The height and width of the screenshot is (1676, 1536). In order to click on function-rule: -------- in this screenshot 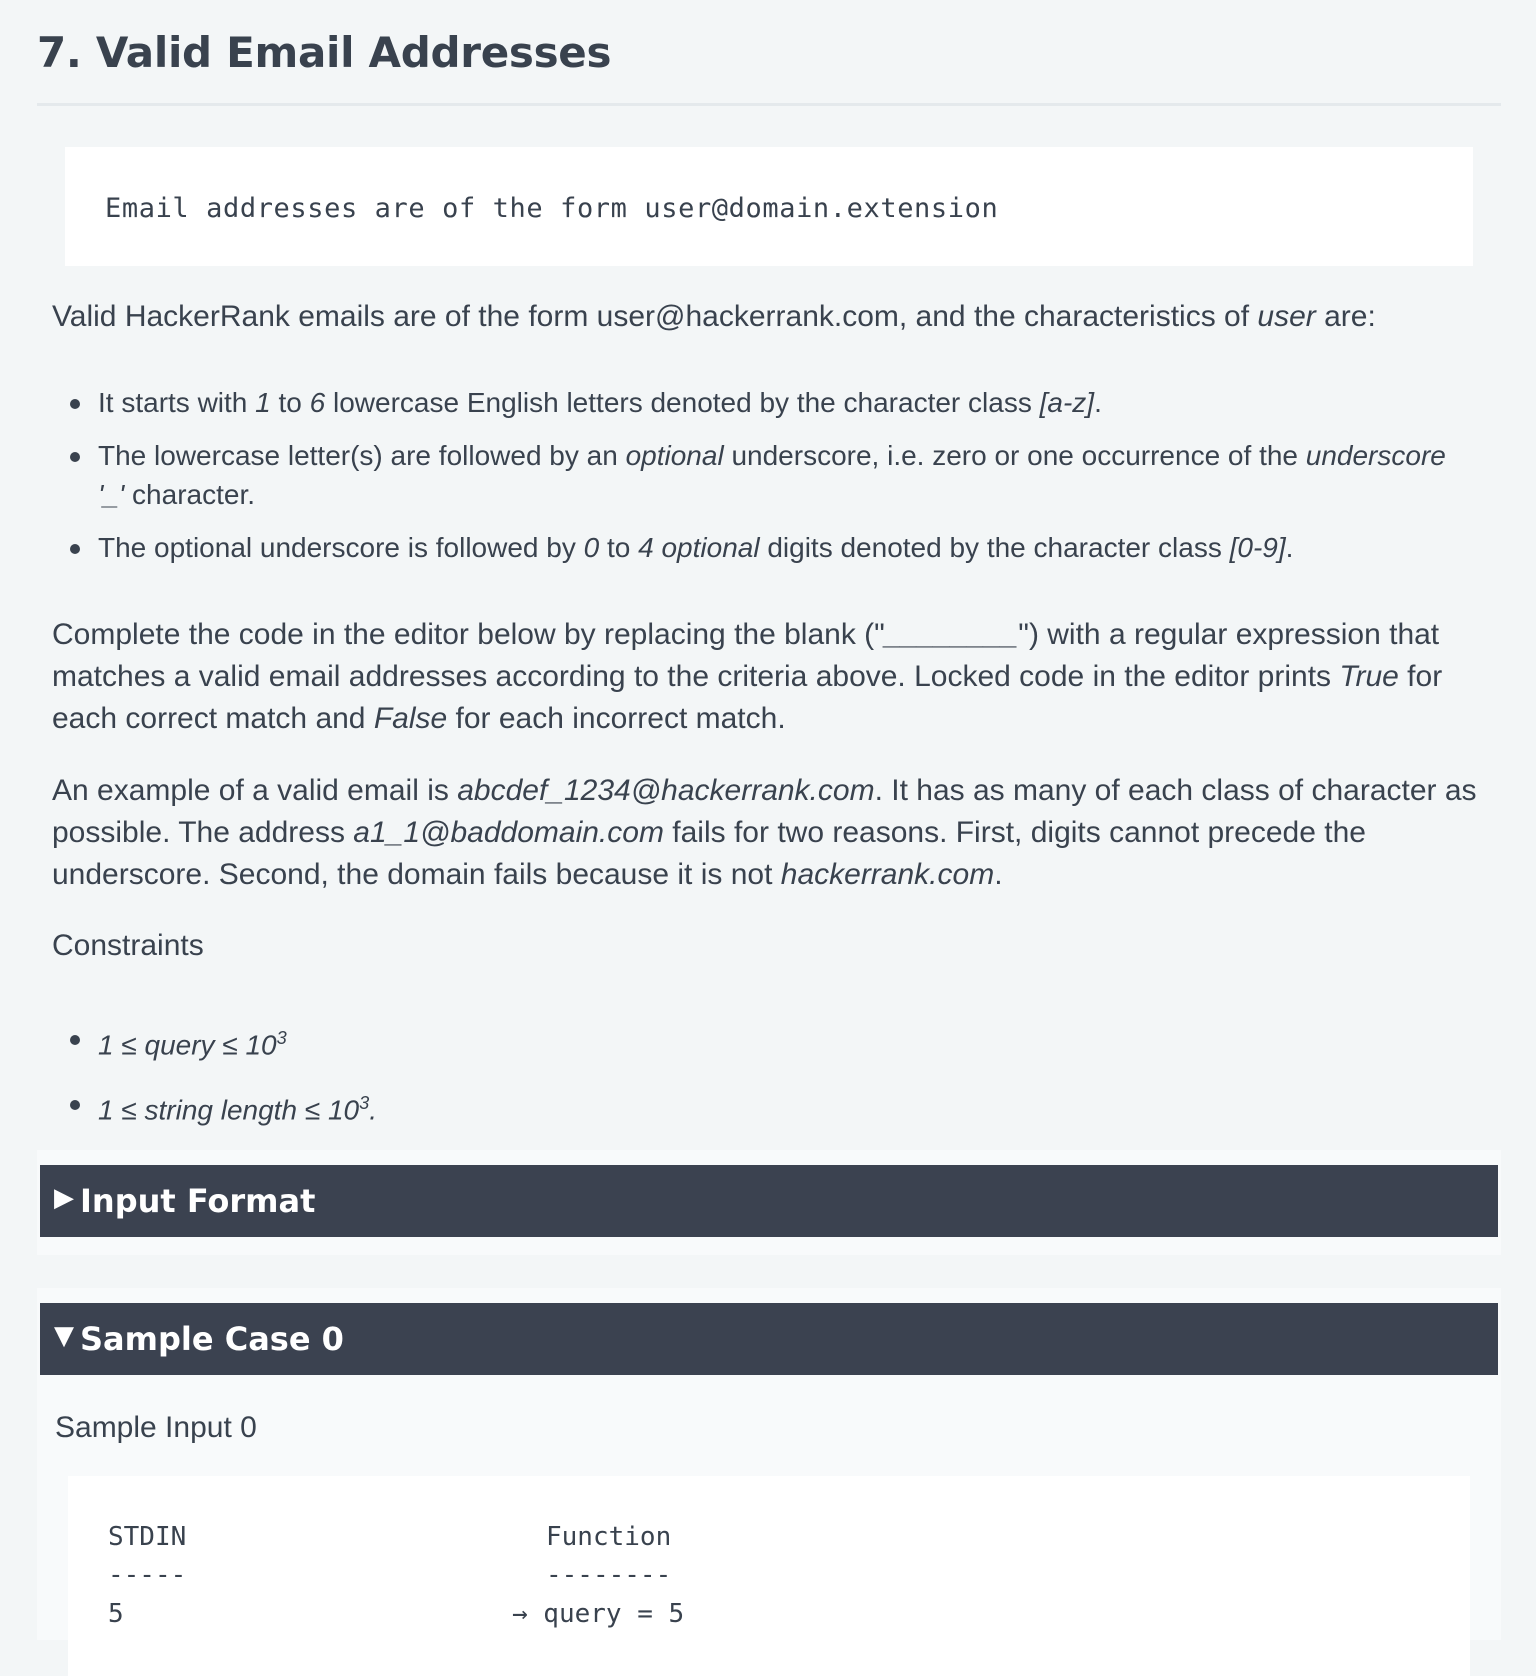, I will do `click(609, 1575)`.